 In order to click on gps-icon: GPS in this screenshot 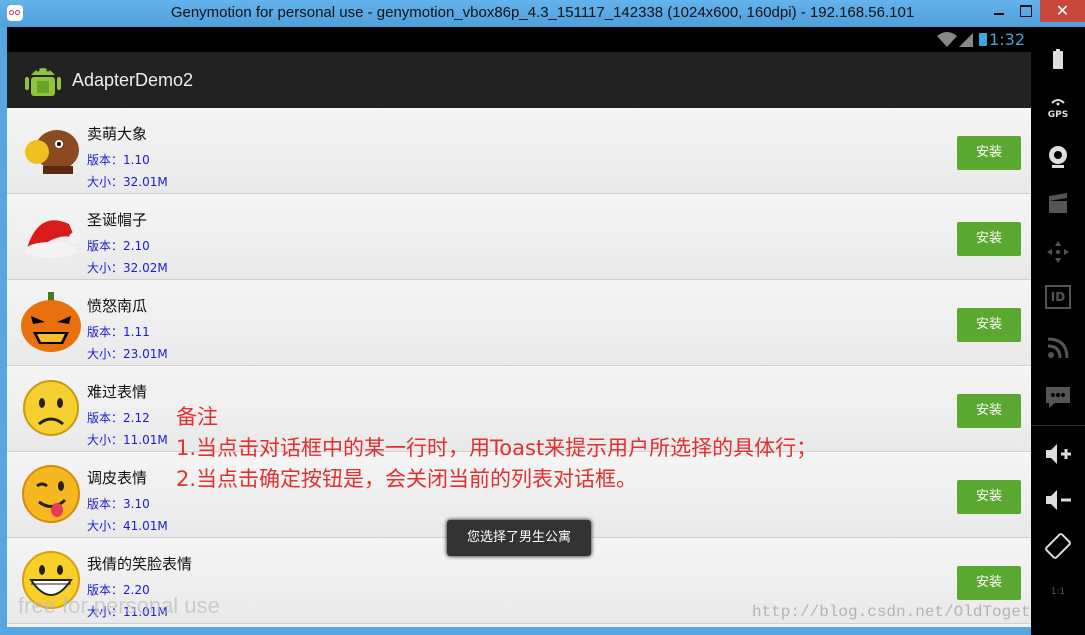, I will do `click(1058, 110)`.